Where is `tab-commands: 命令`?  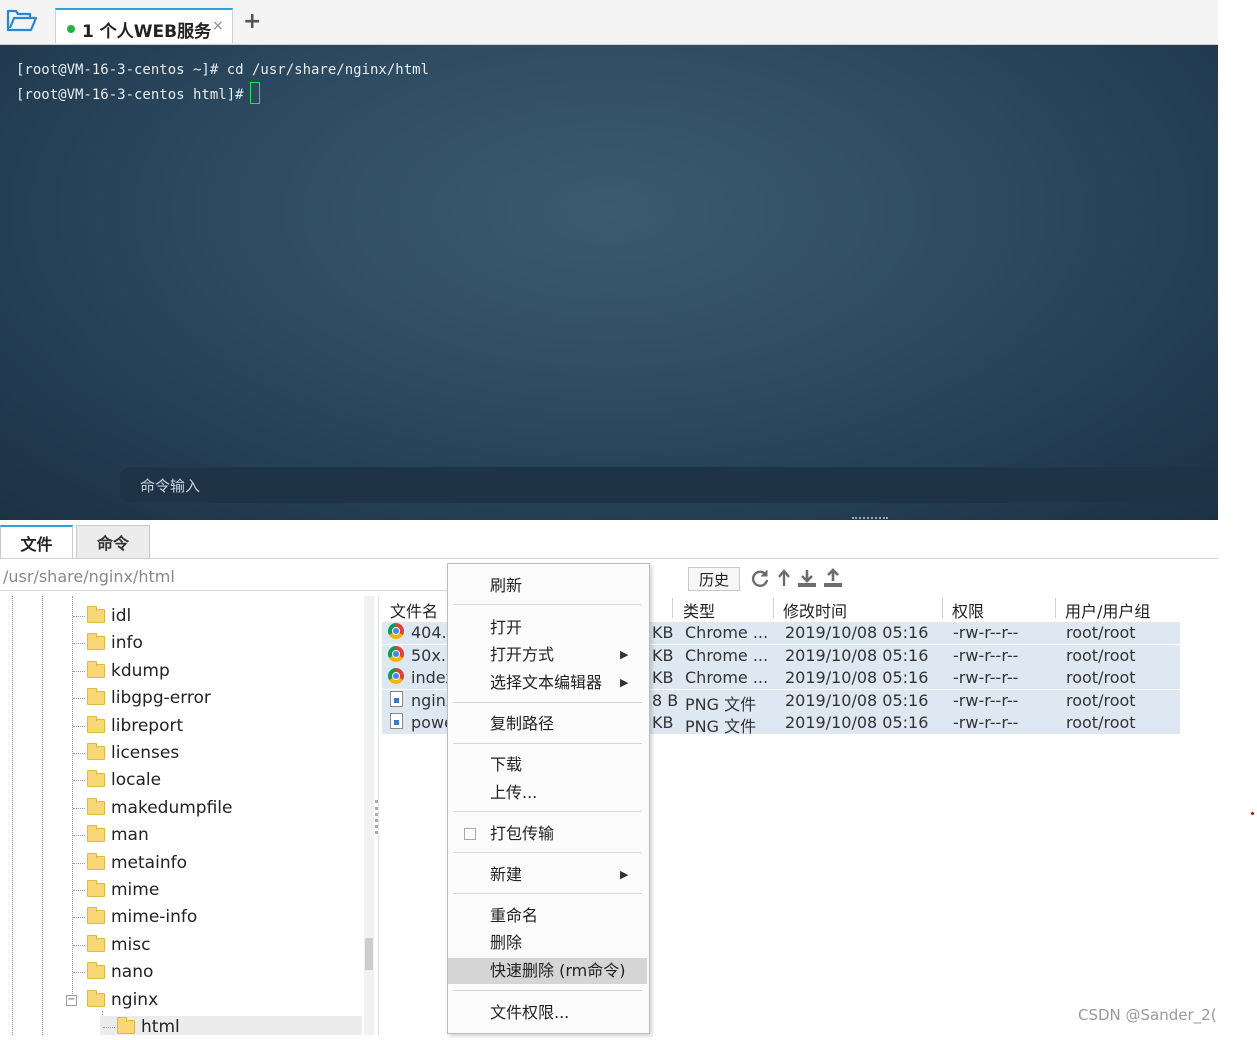
tab-commands: 命令 is located at coordinates (113, 541).